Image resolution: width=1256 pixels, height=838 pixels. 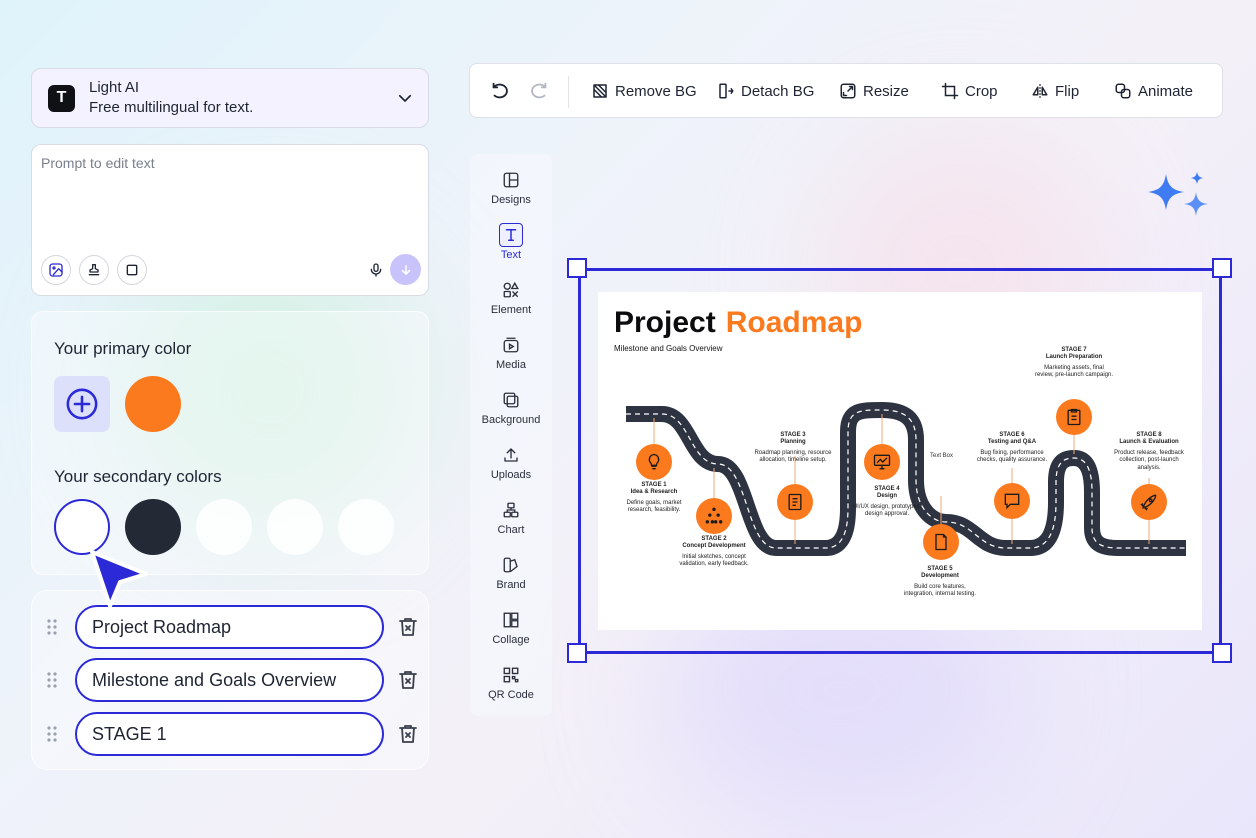 I want to click on side-menu-background: Background, so click(x=511, y=416).